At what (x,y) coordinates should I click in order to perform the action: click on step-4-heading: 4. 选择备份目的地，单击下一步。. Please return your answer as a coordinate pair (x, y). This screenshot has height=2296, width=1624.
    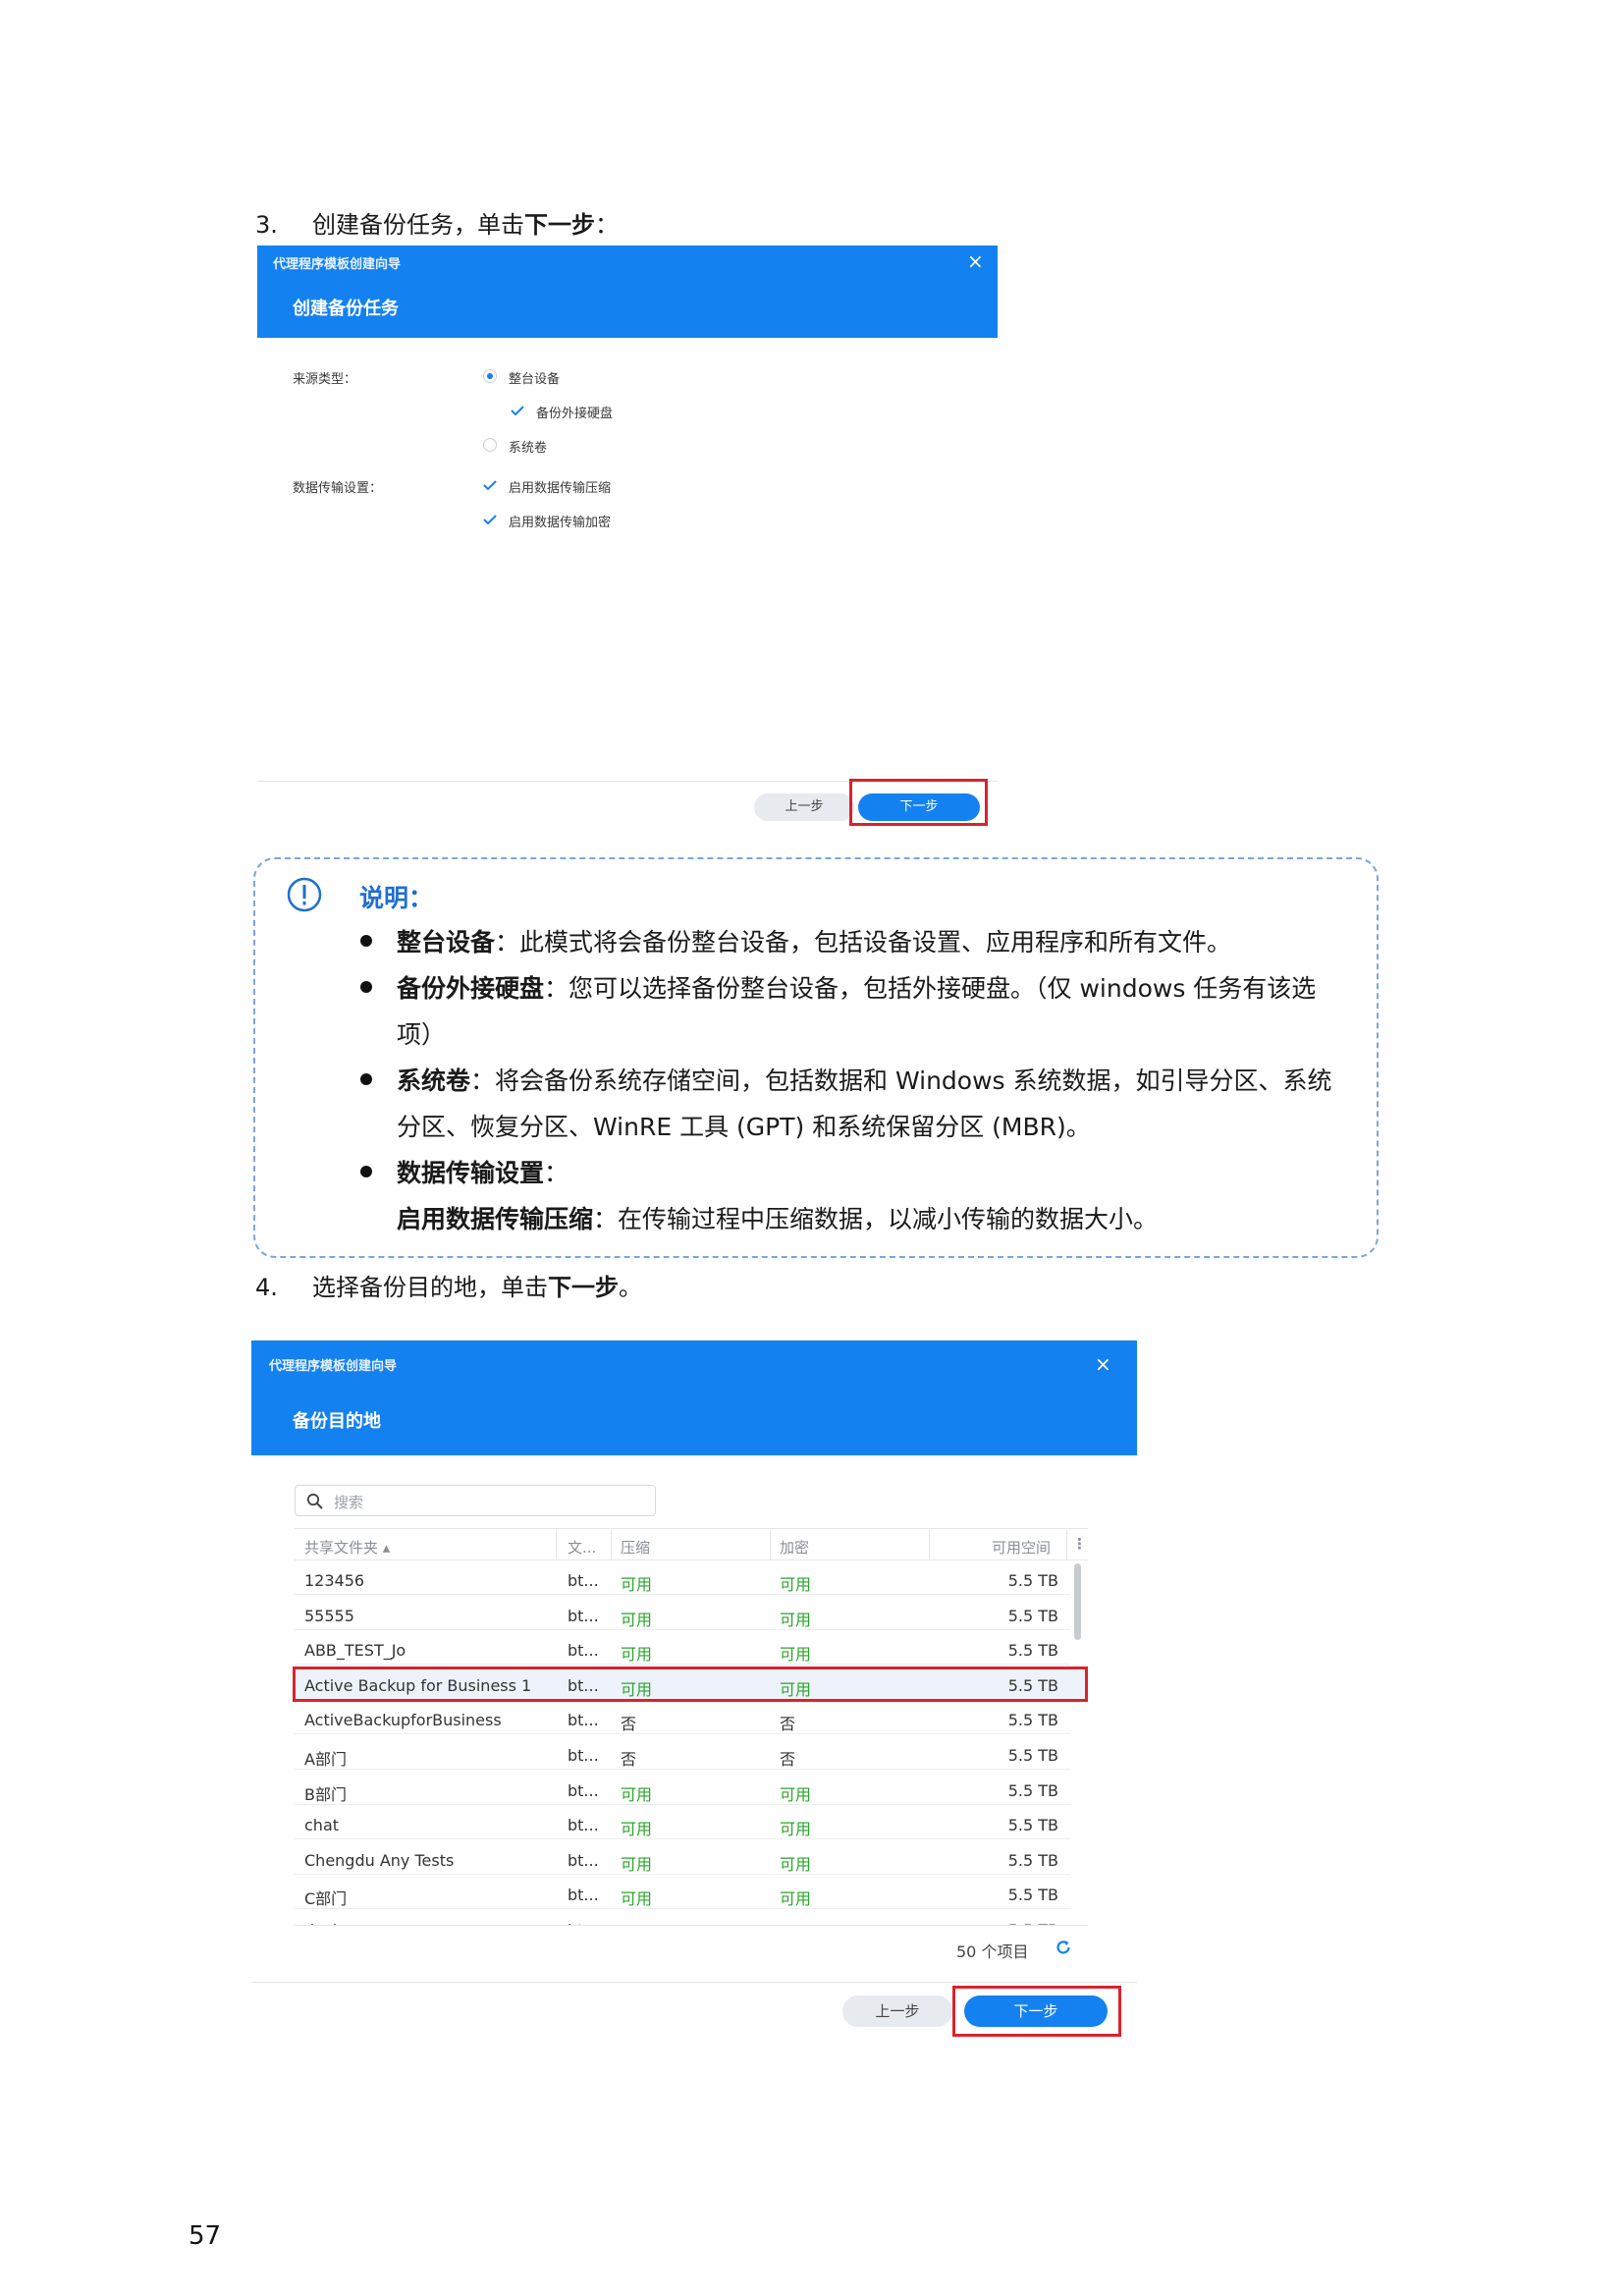
    Looking at the image, I should click on (448, 1285).